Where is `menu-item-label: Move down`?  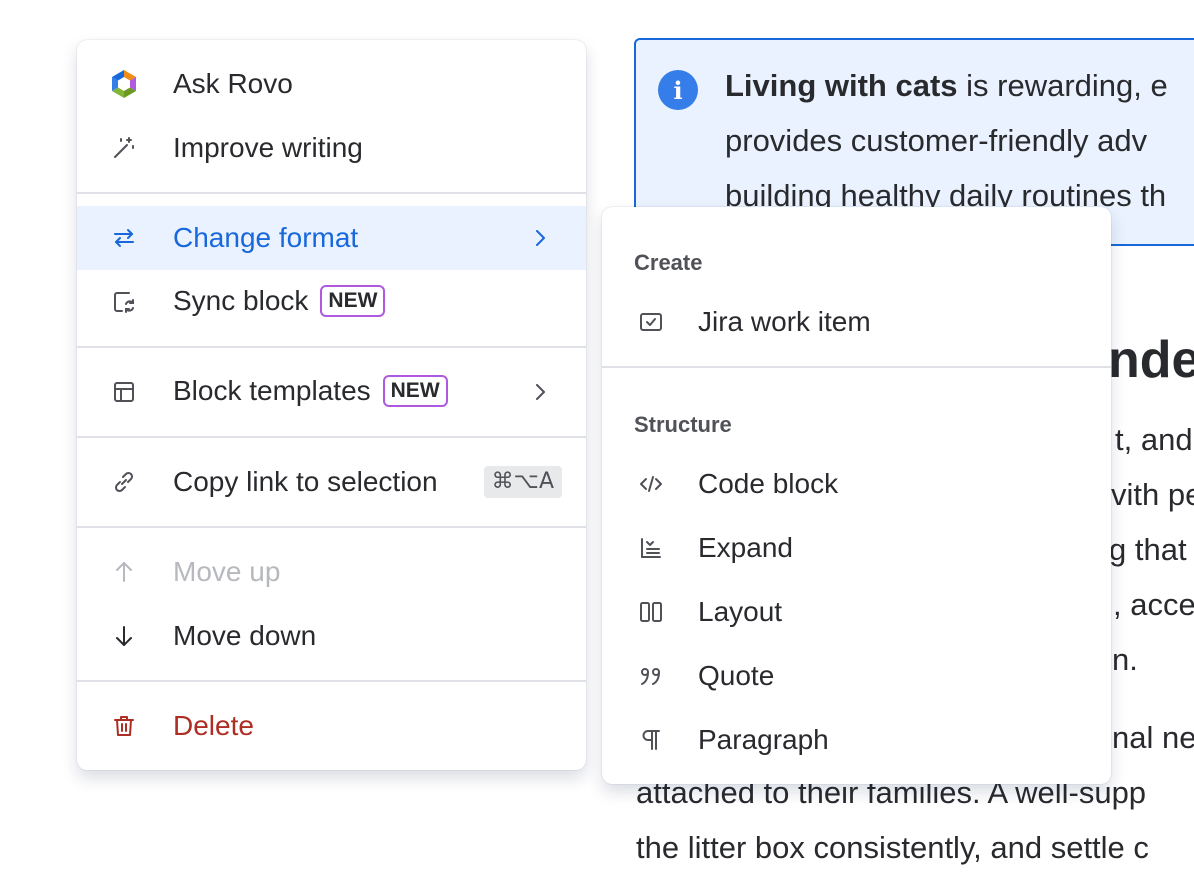 menu-item-label: Move down is located at coordinates (245, 635).